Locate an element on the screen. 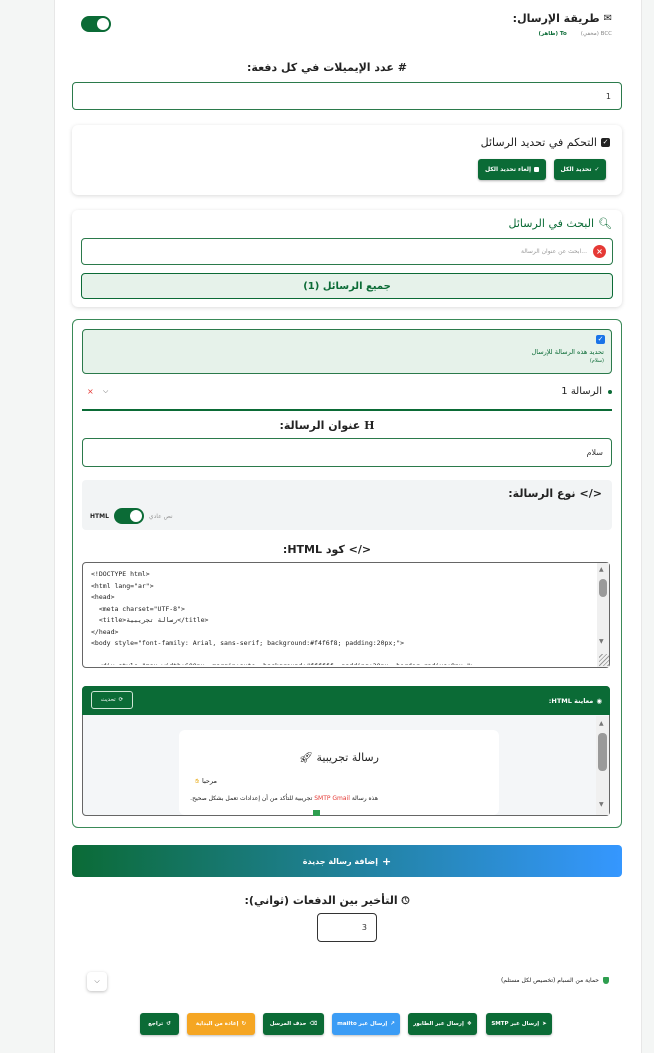  spam-protection-label: حماية من السبام (تخصيص لكل مستلم) is located at coordinates (555, 980).